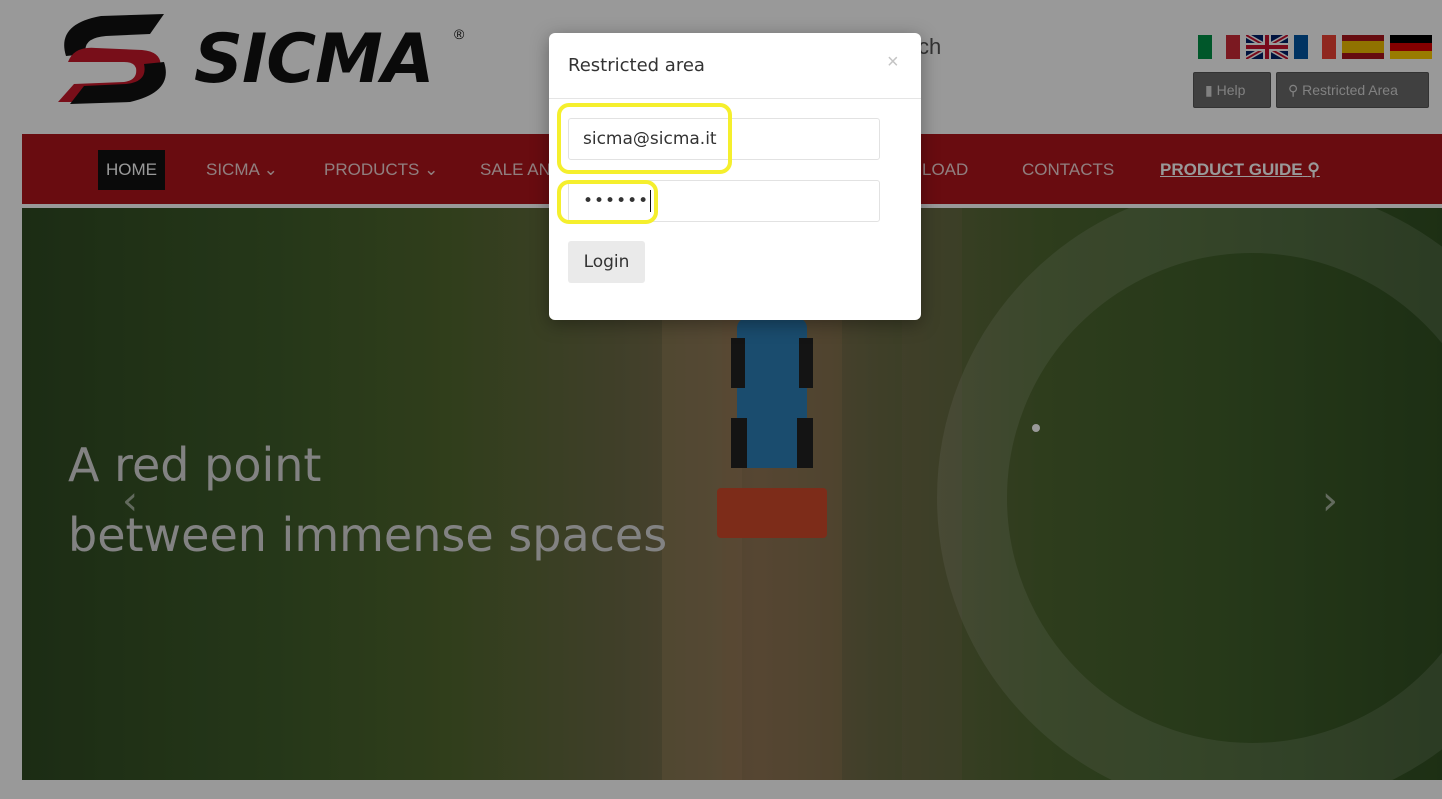 This screenshot has height=799, width=1442. Describe the element at coordinates (606, 262) in the screenshot. I see `login-button: Login` at that location.